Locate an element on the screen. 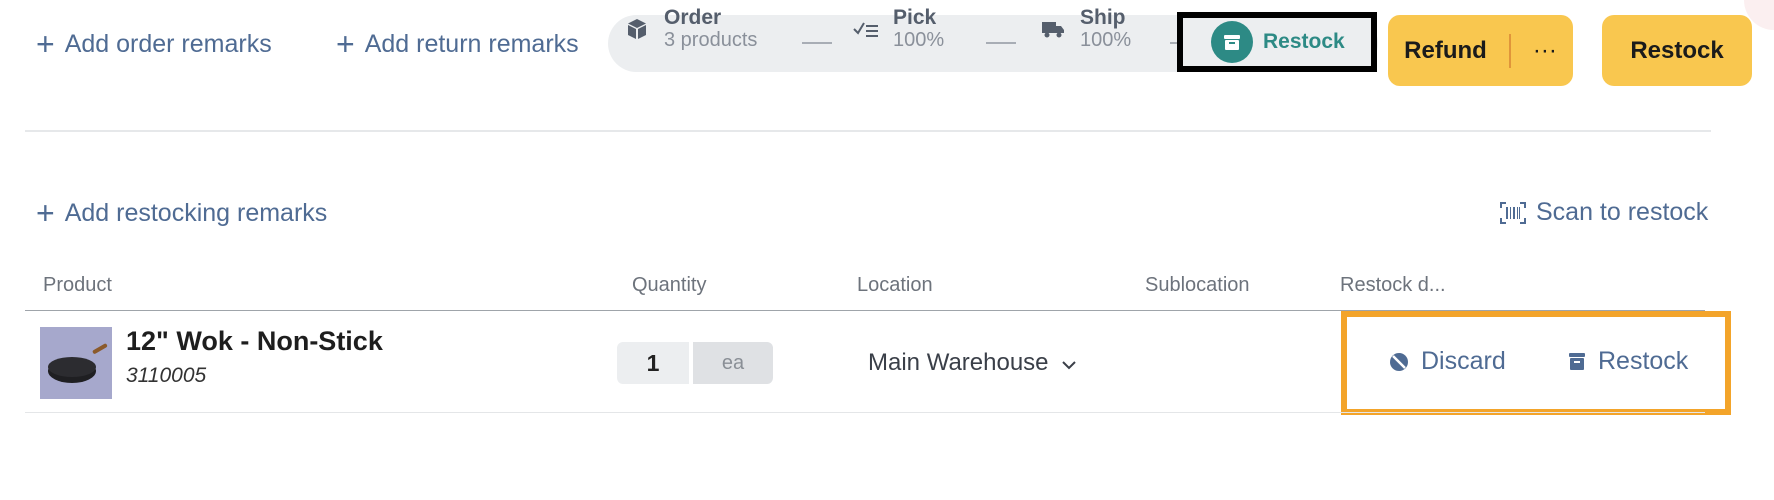  restock-row-label: Restock is located at coordinates (1643, 361).